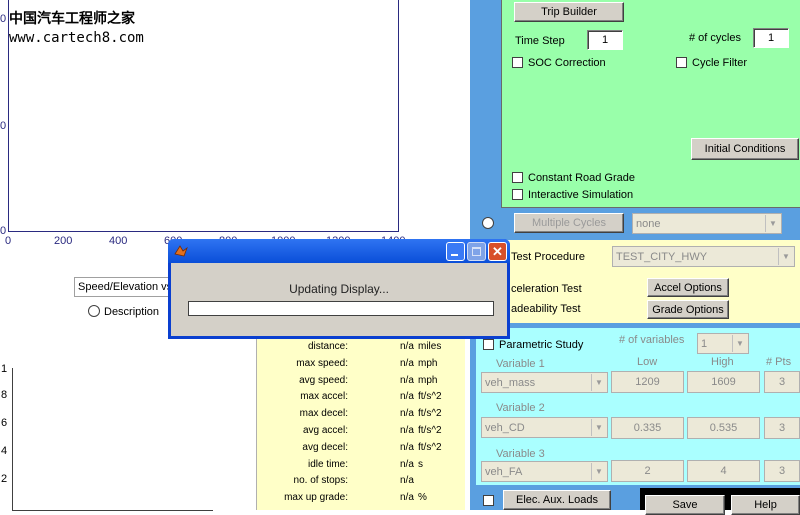 The image size is (800, 515). Describe the element at coordinates (323, 380) in the screenshot. I see `stat-name: avg speed:` at that location.